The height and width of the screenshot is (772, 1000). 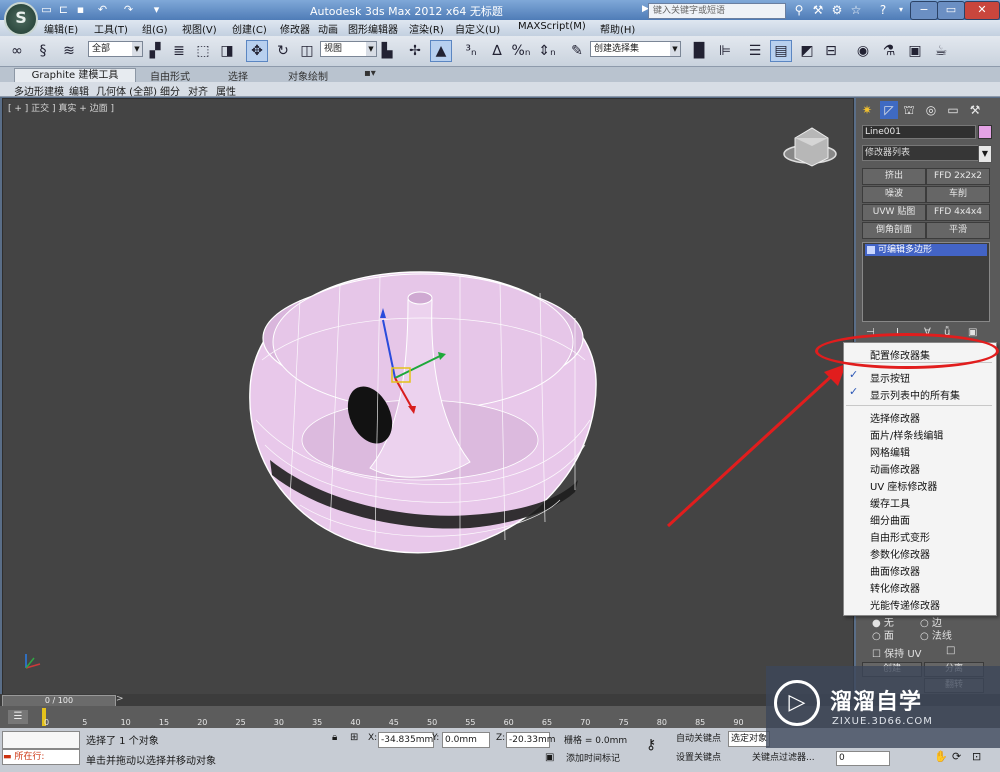 I want to click on timeline-tick: 25, so click(x=240, y=722).